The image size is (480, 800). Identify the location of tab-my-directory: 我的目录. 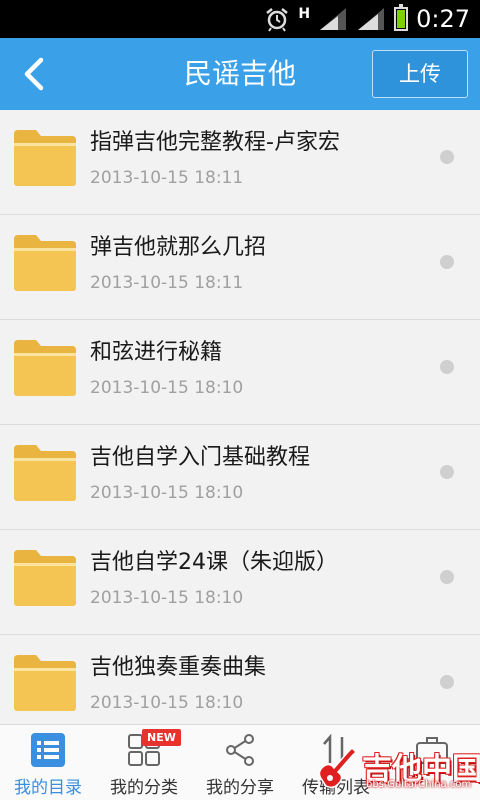
(48, 762).